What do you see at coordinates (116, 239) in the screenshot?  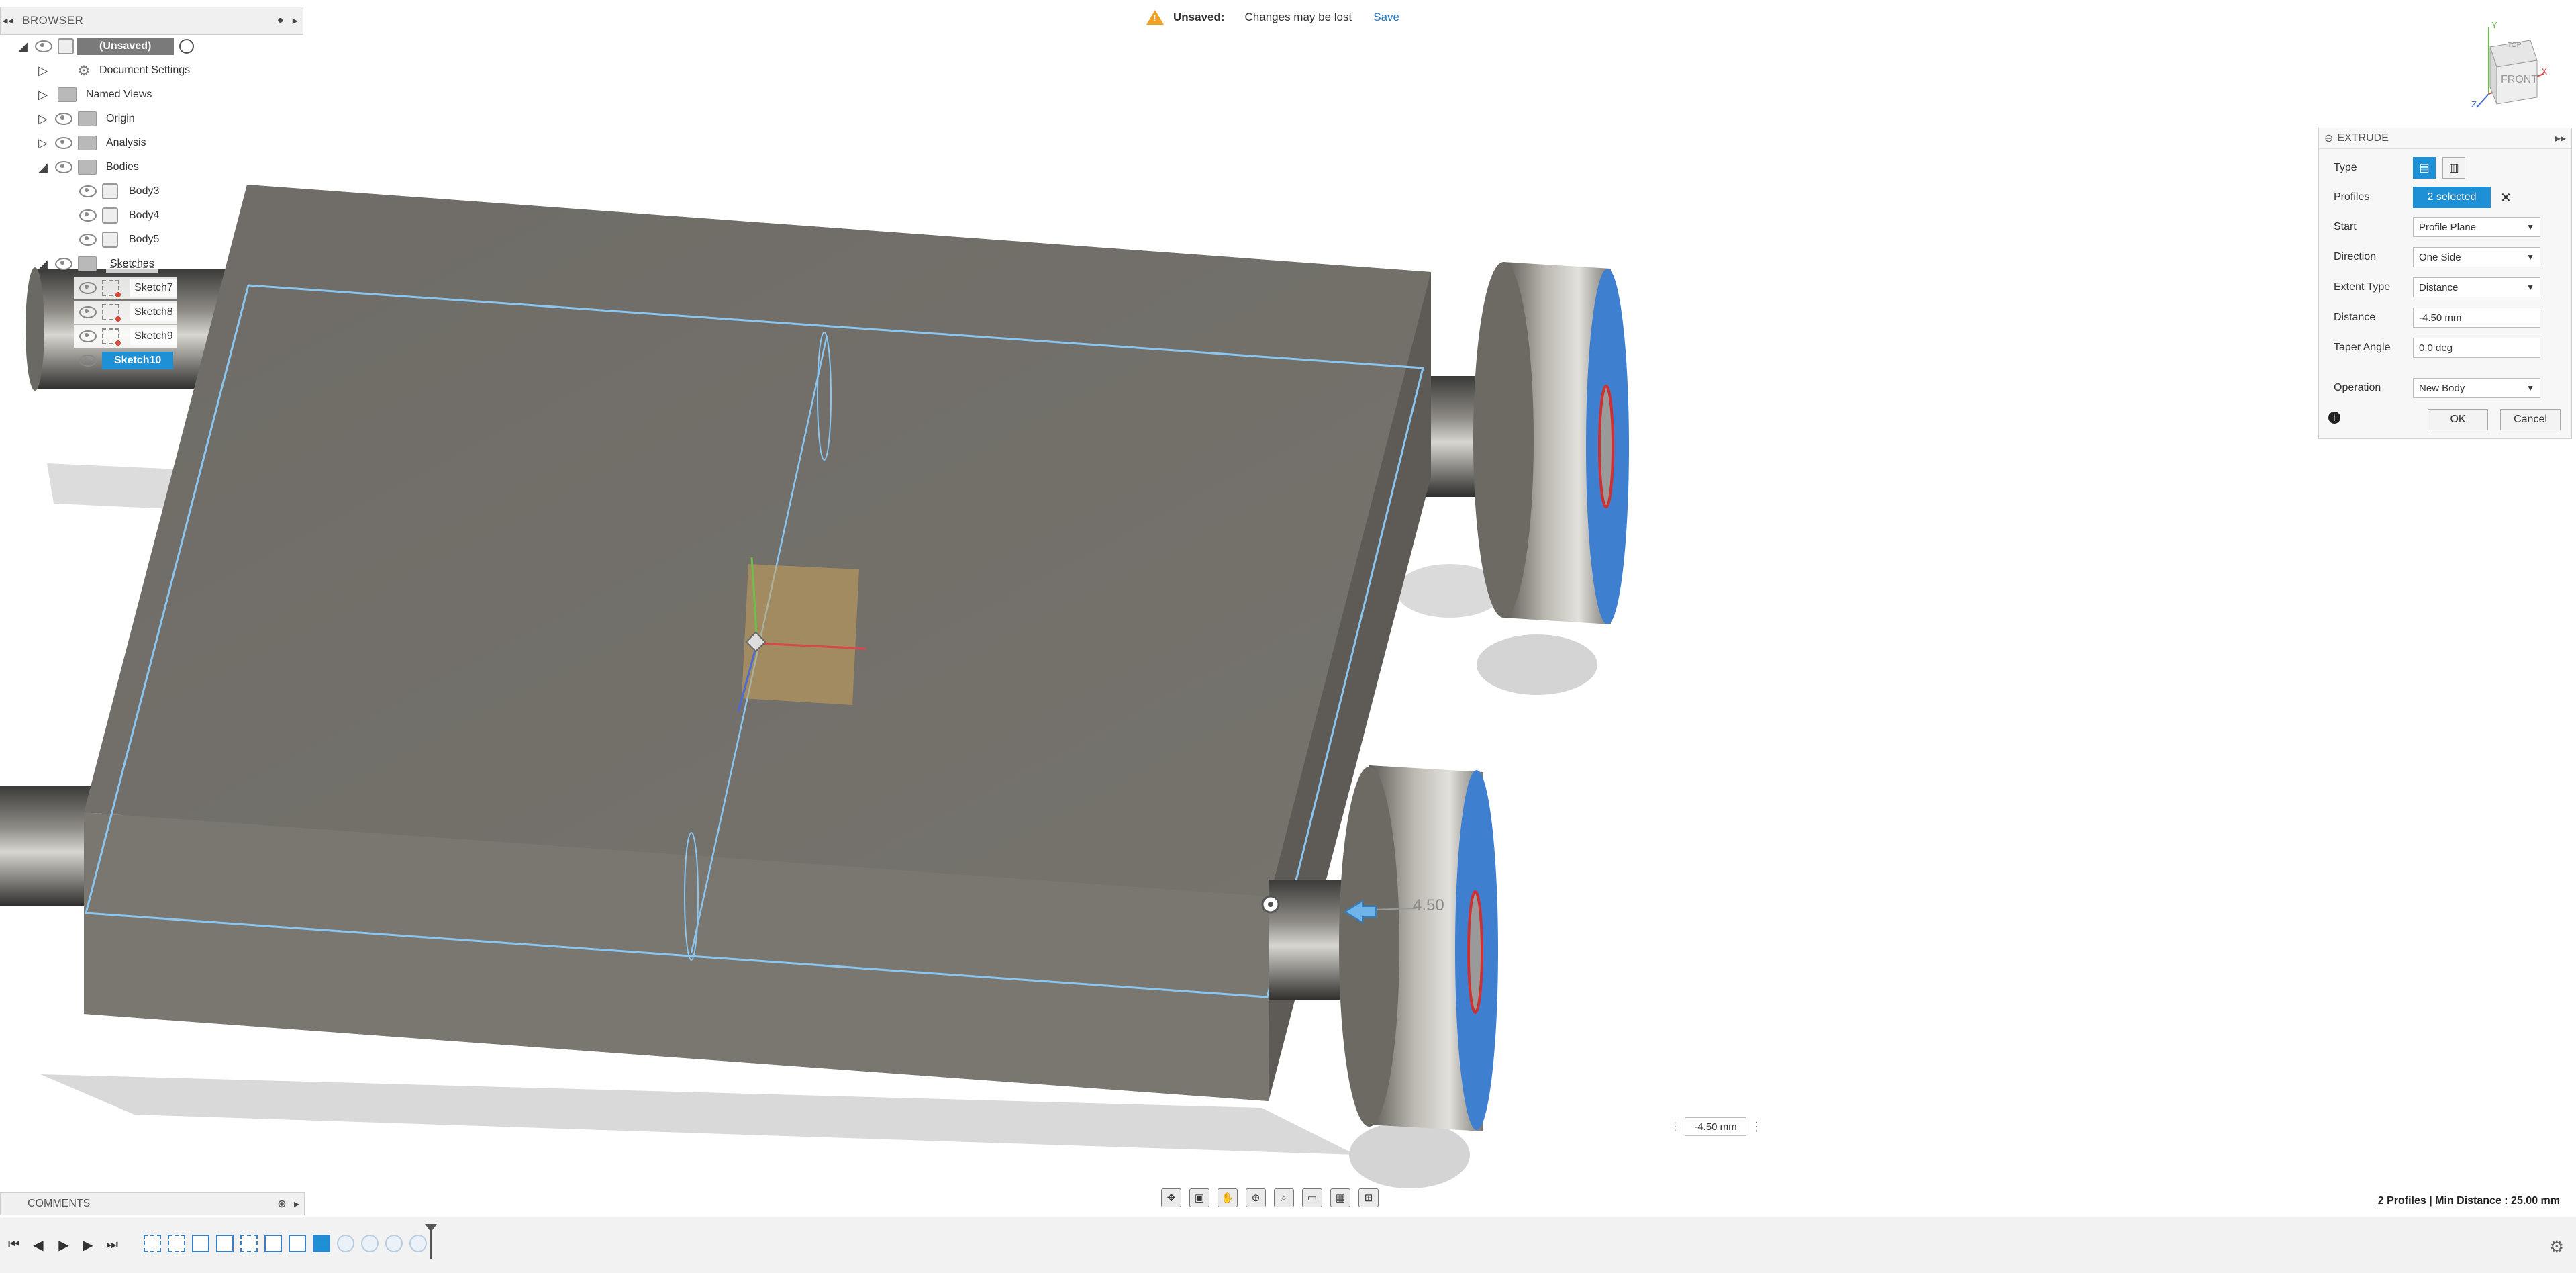 I see `tree-item-body5: Body5` at bounding box center [116, 239].